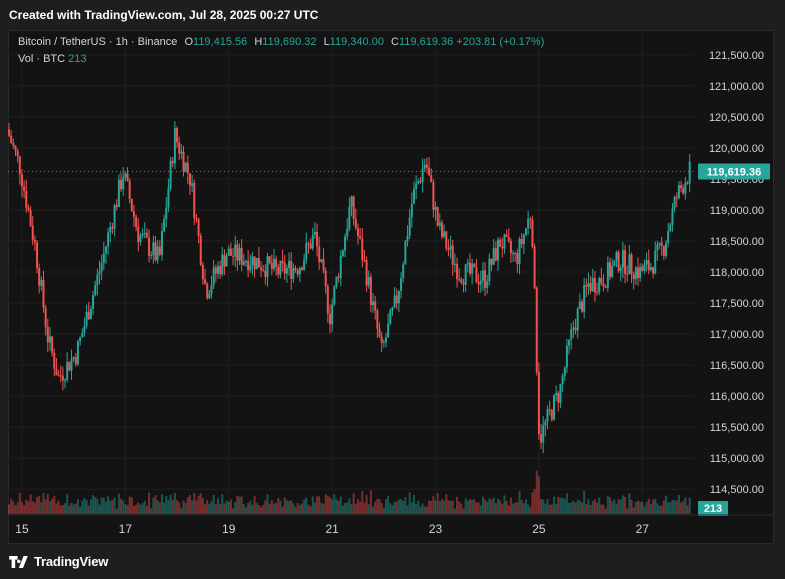 This screenshot has height=579, width=785. I want to click on high-value: 119,690.32, so click(289, 42).